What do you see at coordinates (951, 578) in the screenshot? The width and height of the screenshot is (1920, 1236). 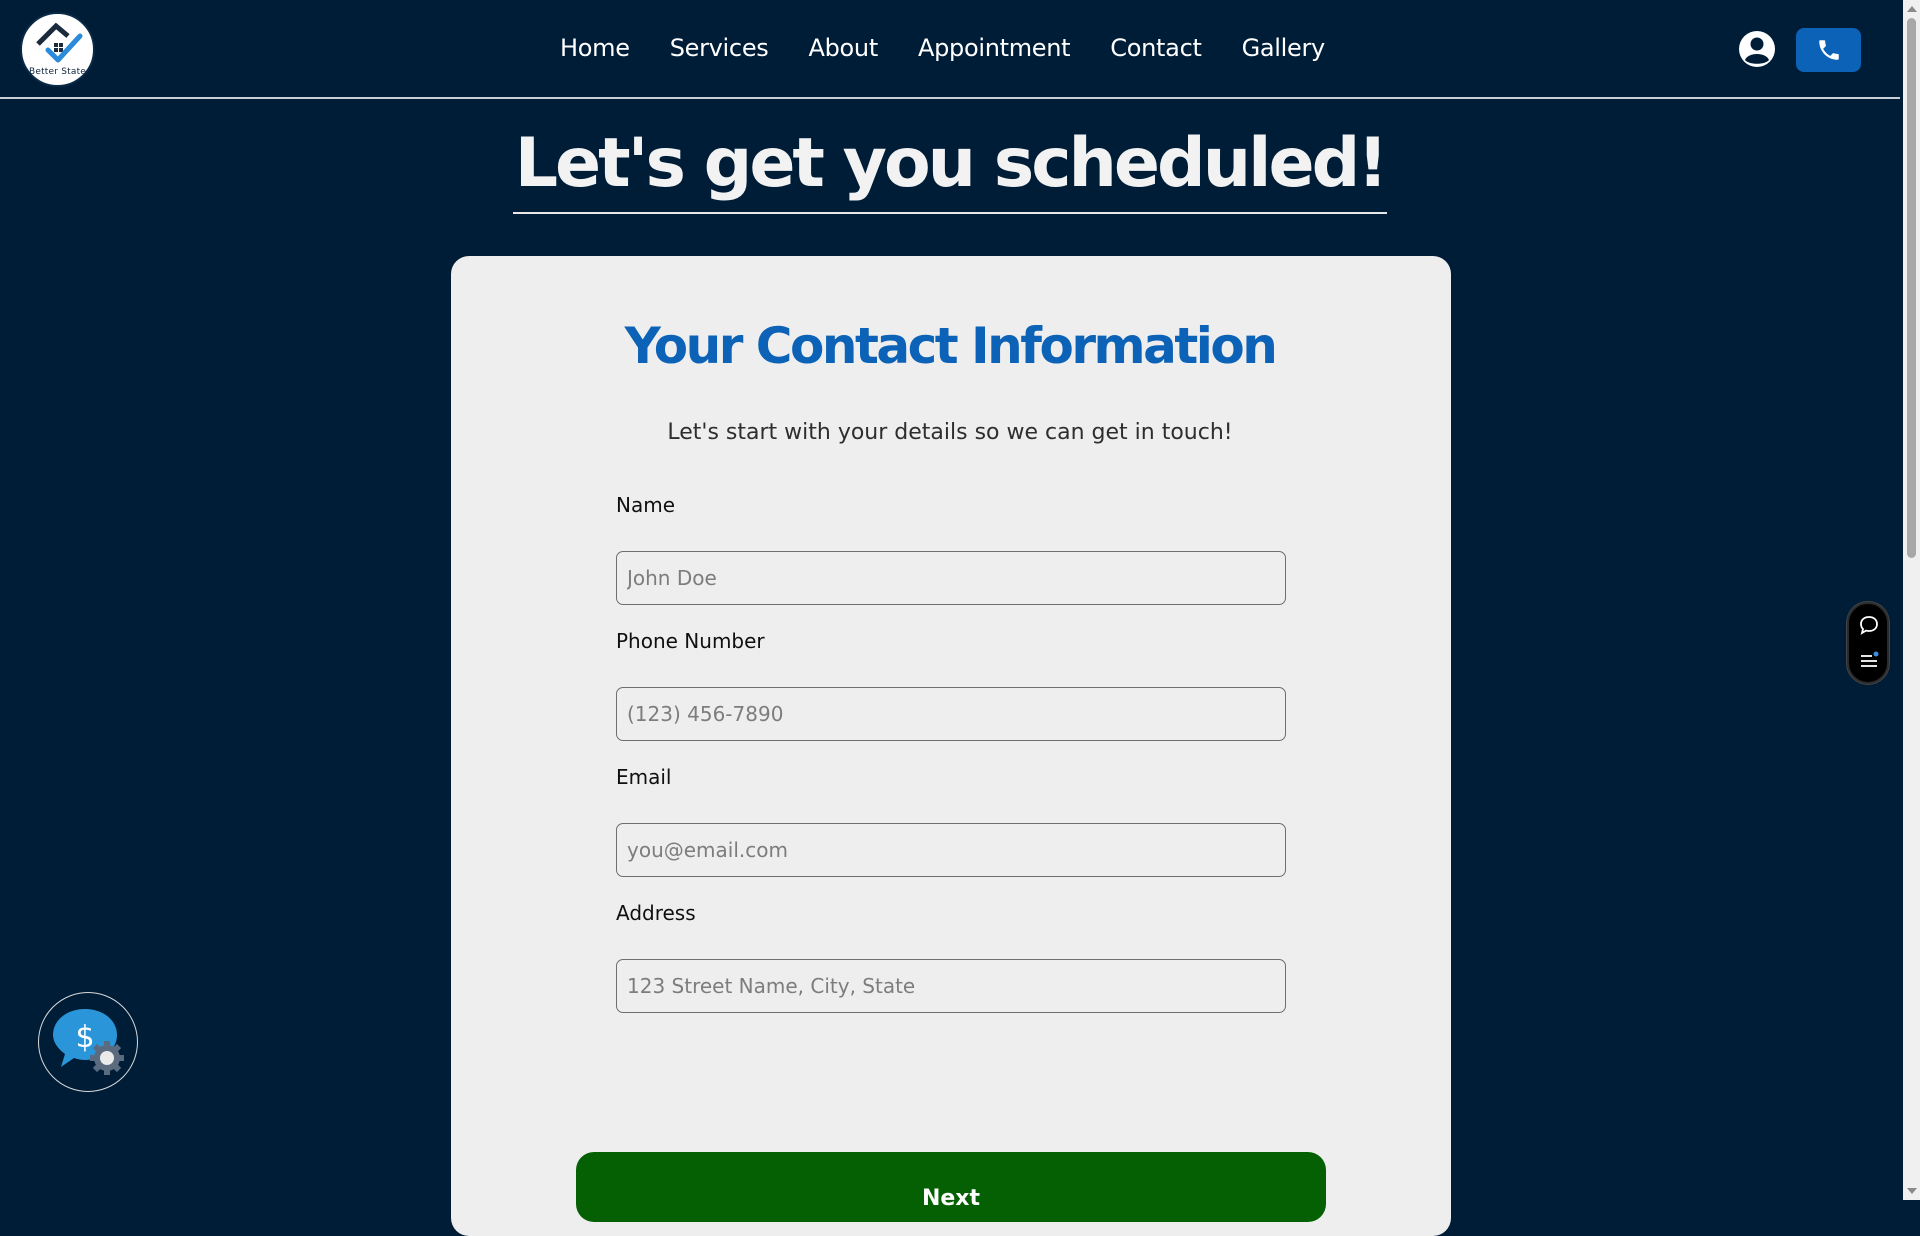 I see `name-input` at bounding box center [951, 578].